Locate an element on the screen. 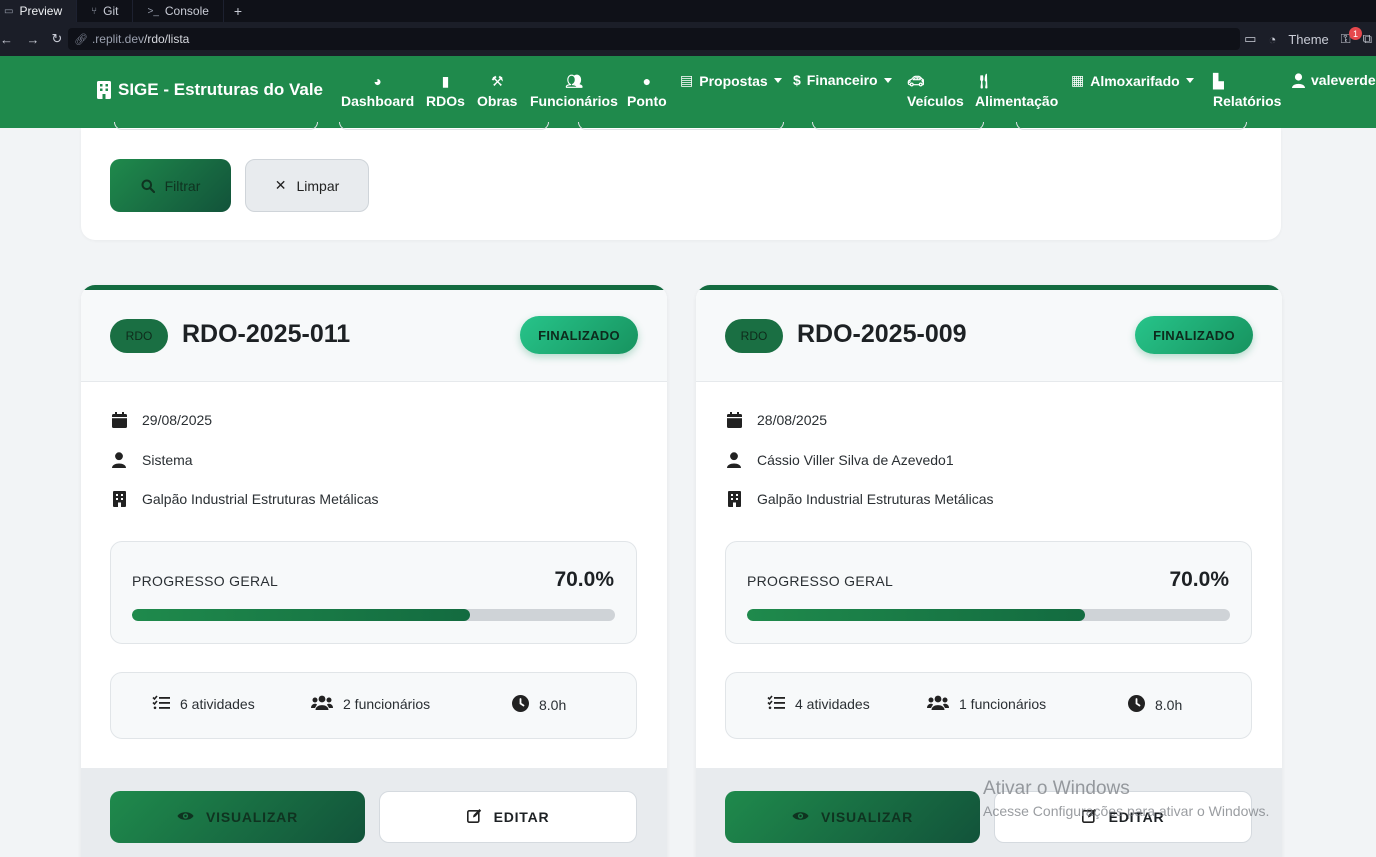  theme-button: Theme is located at coordinates (1308, 39).